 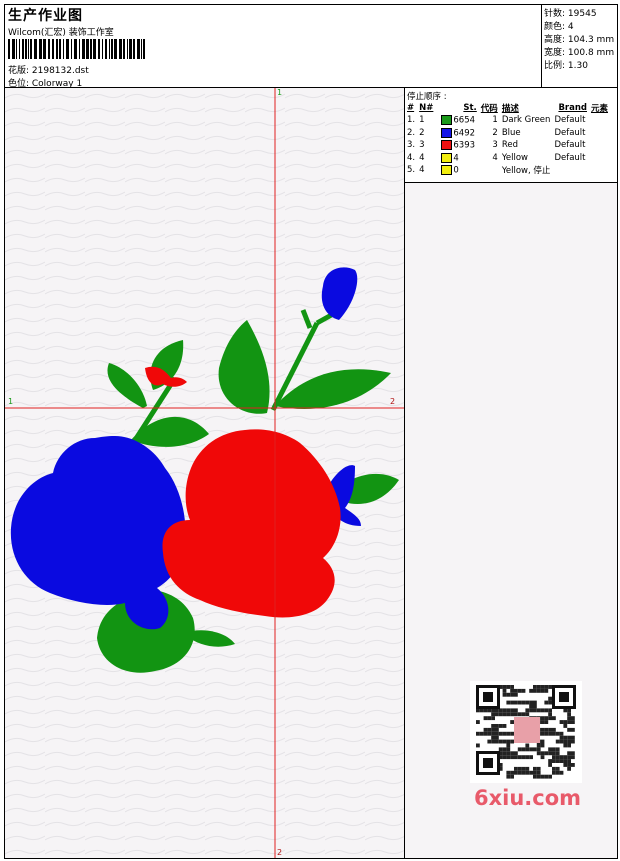 I want to click on page-title: 生产作业图, so click(x=45, y=16).